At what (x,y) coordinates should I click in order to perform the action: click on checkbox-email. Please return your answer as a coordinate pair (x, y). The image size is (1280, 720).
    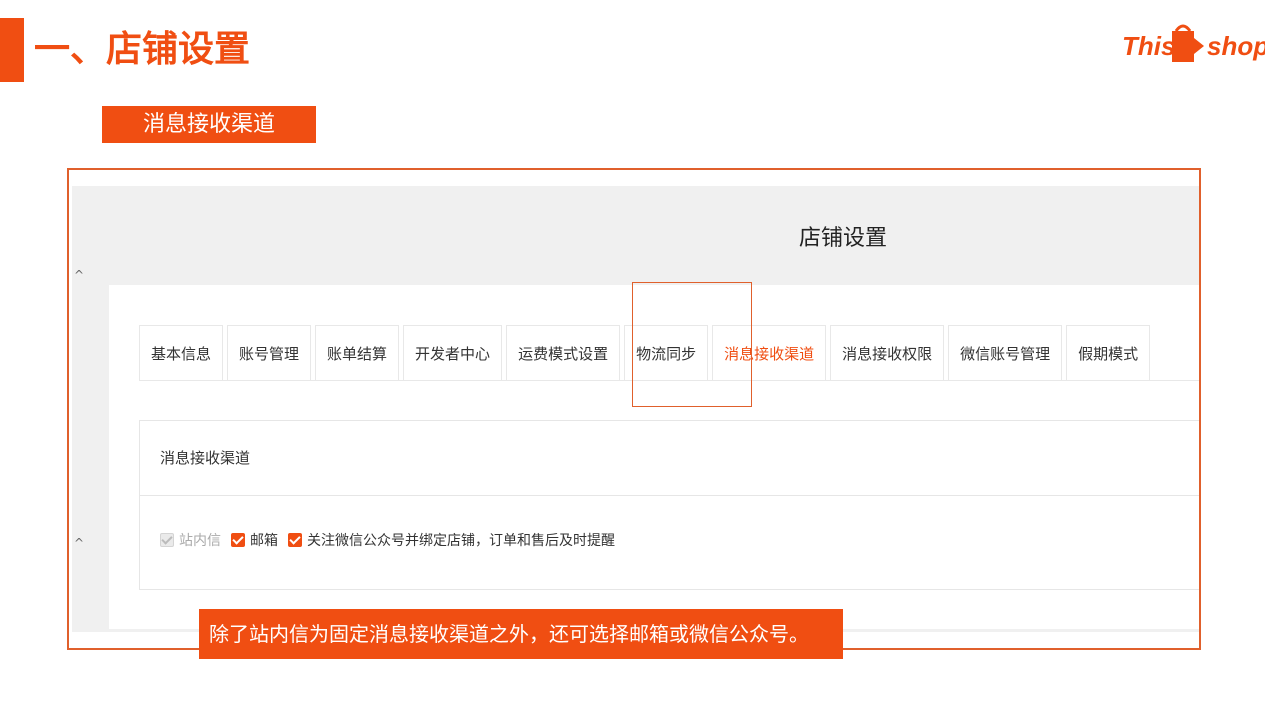
    Looking at the image, I should click on (238, 540).